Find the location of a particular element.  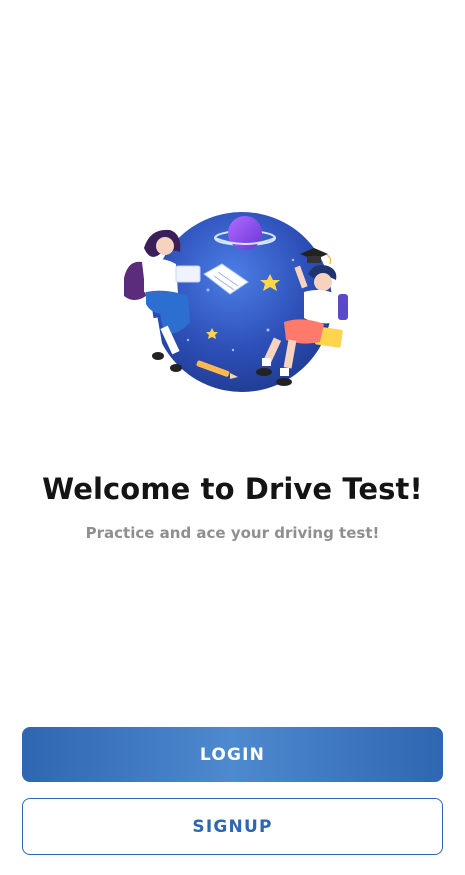

students-in-space-illustration is located at coordinates (236, 302).